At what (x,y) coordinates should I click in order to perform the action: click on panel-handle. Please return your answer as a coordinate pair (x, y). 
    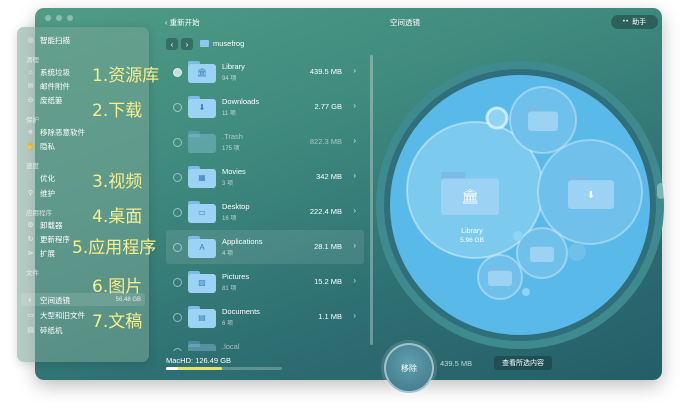
    Looking at the image, I should click on (661, 191).